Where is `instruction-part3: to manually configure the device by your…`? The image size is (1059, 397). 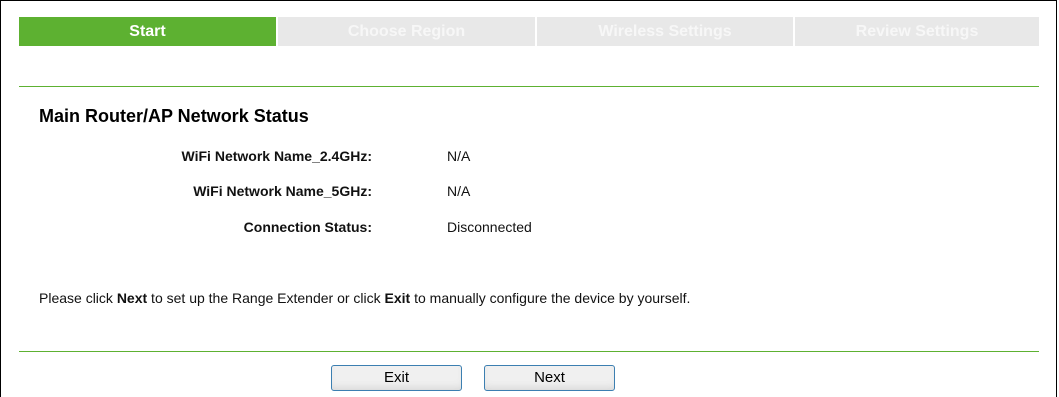 instruction-part3: to manually configure the device by your… is located at coordinates (550, 298).